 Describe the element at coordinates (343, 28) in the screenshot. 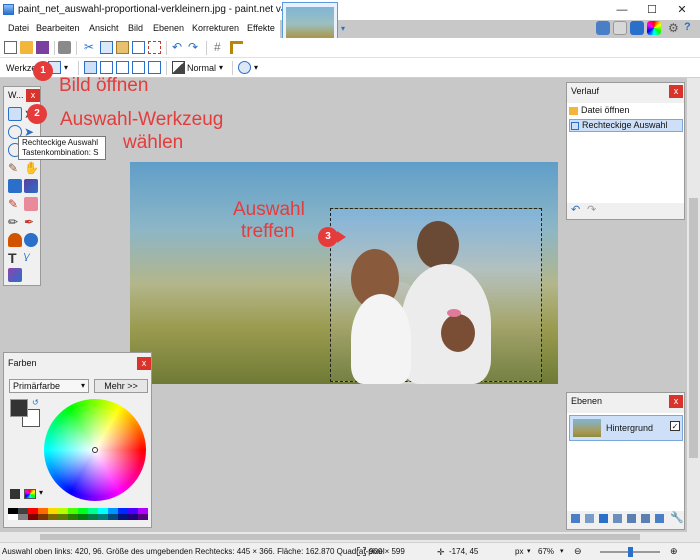

I see `tab-dropdown-icon: ▾` at that location.